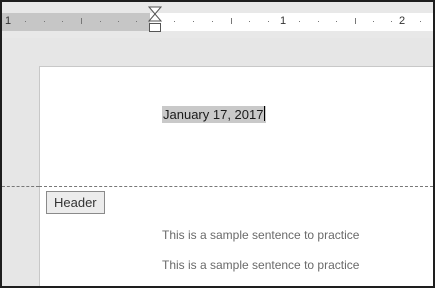 This screenshot has width=435, height=288. Describe the element at coordinates (155, 23) in the screenshot. I see `indent-marker-icon` at that location.